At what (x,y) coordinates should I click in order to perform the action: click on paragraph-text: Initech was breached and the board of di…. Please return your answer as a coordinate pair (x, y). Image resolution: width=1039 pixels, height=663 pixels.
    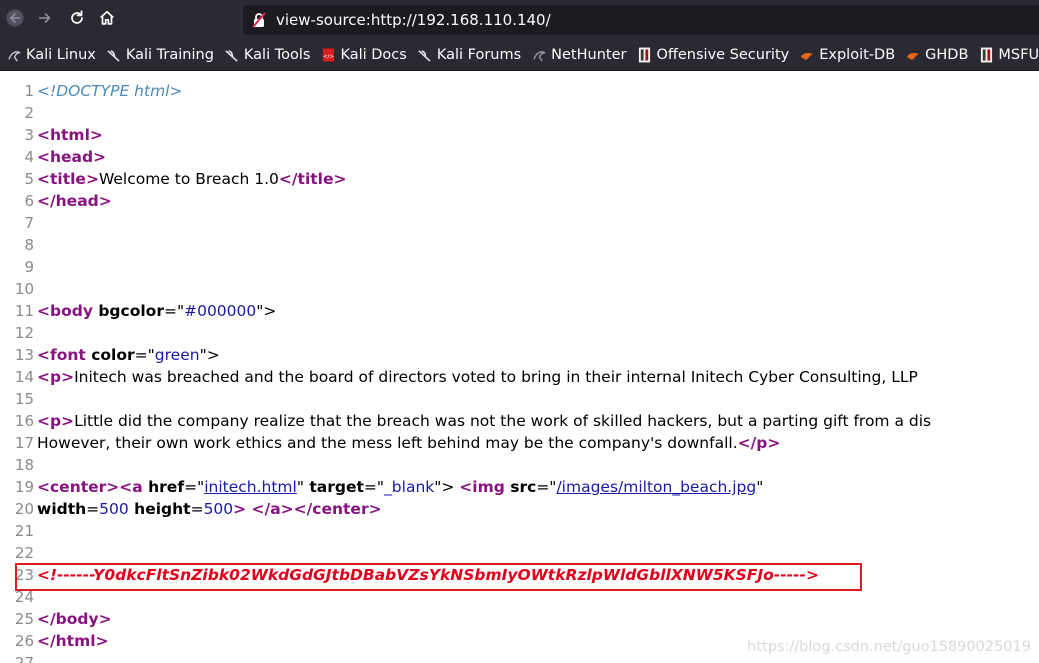
    Looking at the image, I should click on (496, 377).